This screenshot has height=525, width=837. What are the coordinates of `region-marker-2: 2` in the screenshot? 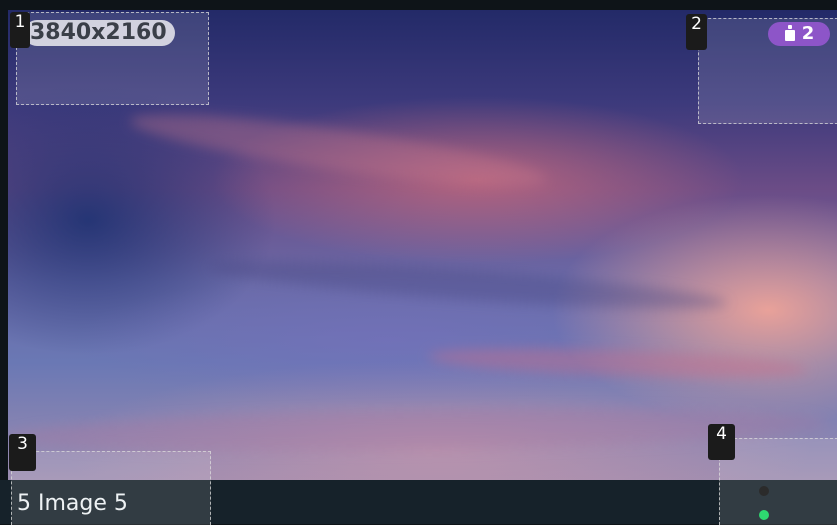 It's located at (696, 32).